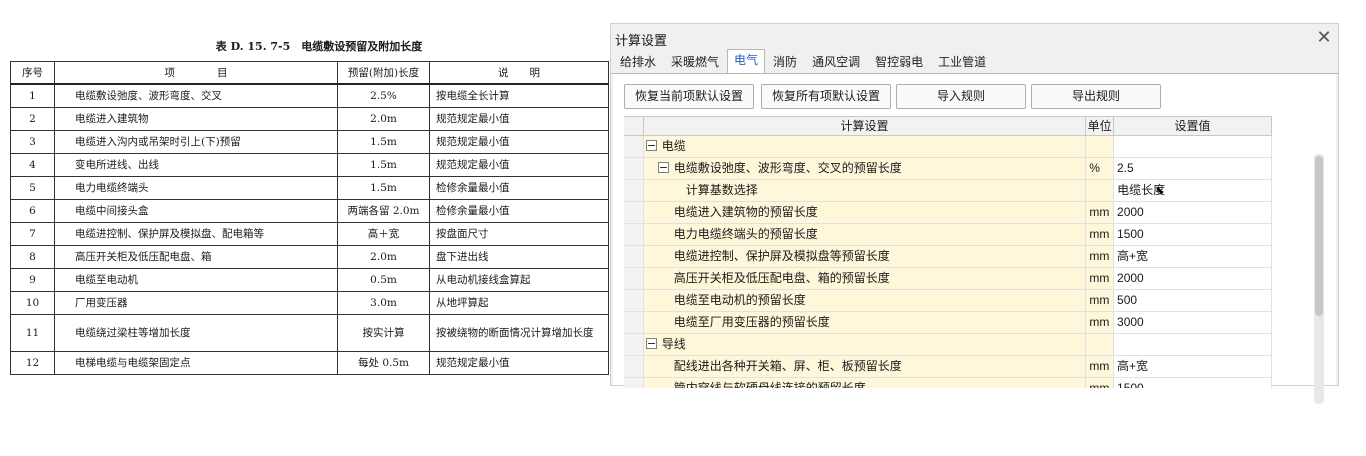  Describe the element at coordinates (948, 323) in the screenshot. I see `grid-row: 电缆至厂用变压器的预留长度 mm 3000` at that location.